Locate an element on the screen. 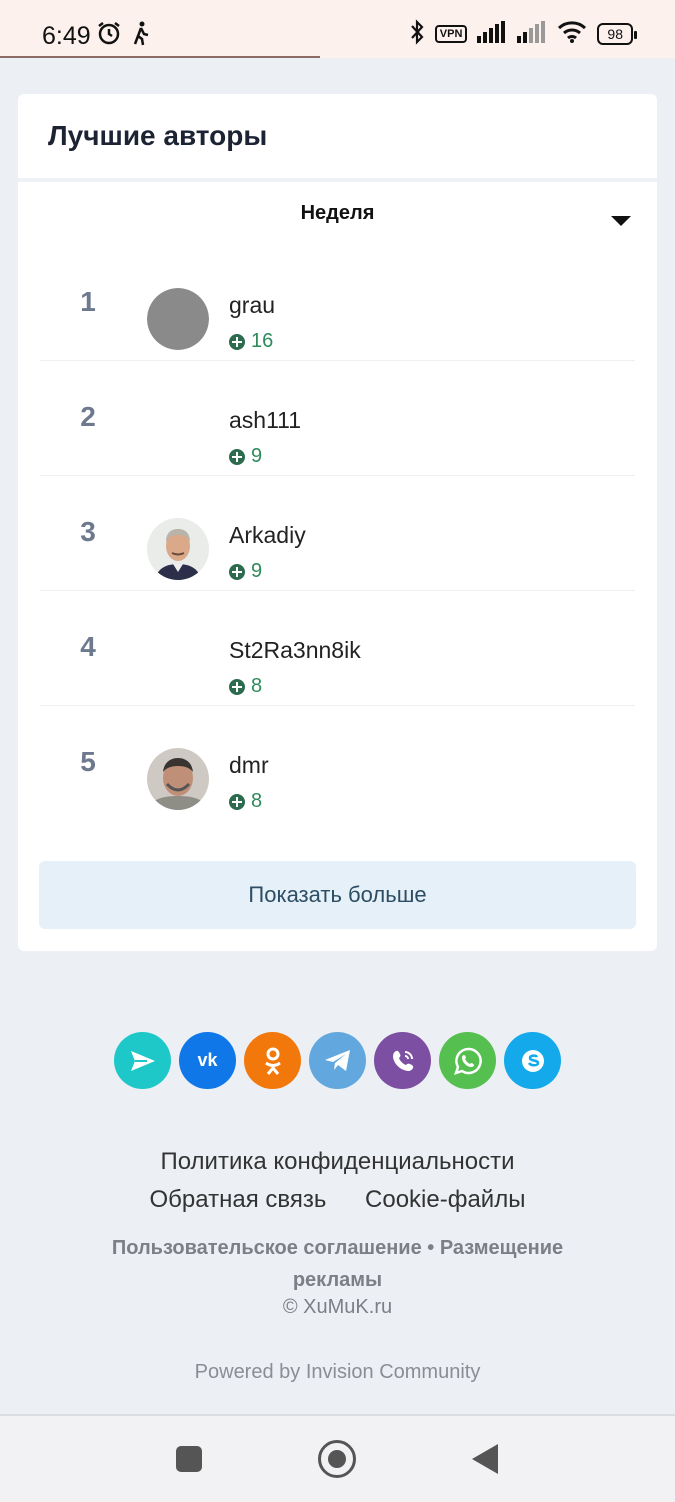 This screenshot has width=675, height=1502. whatsapp-icon is located at coordinates (467, 1060).